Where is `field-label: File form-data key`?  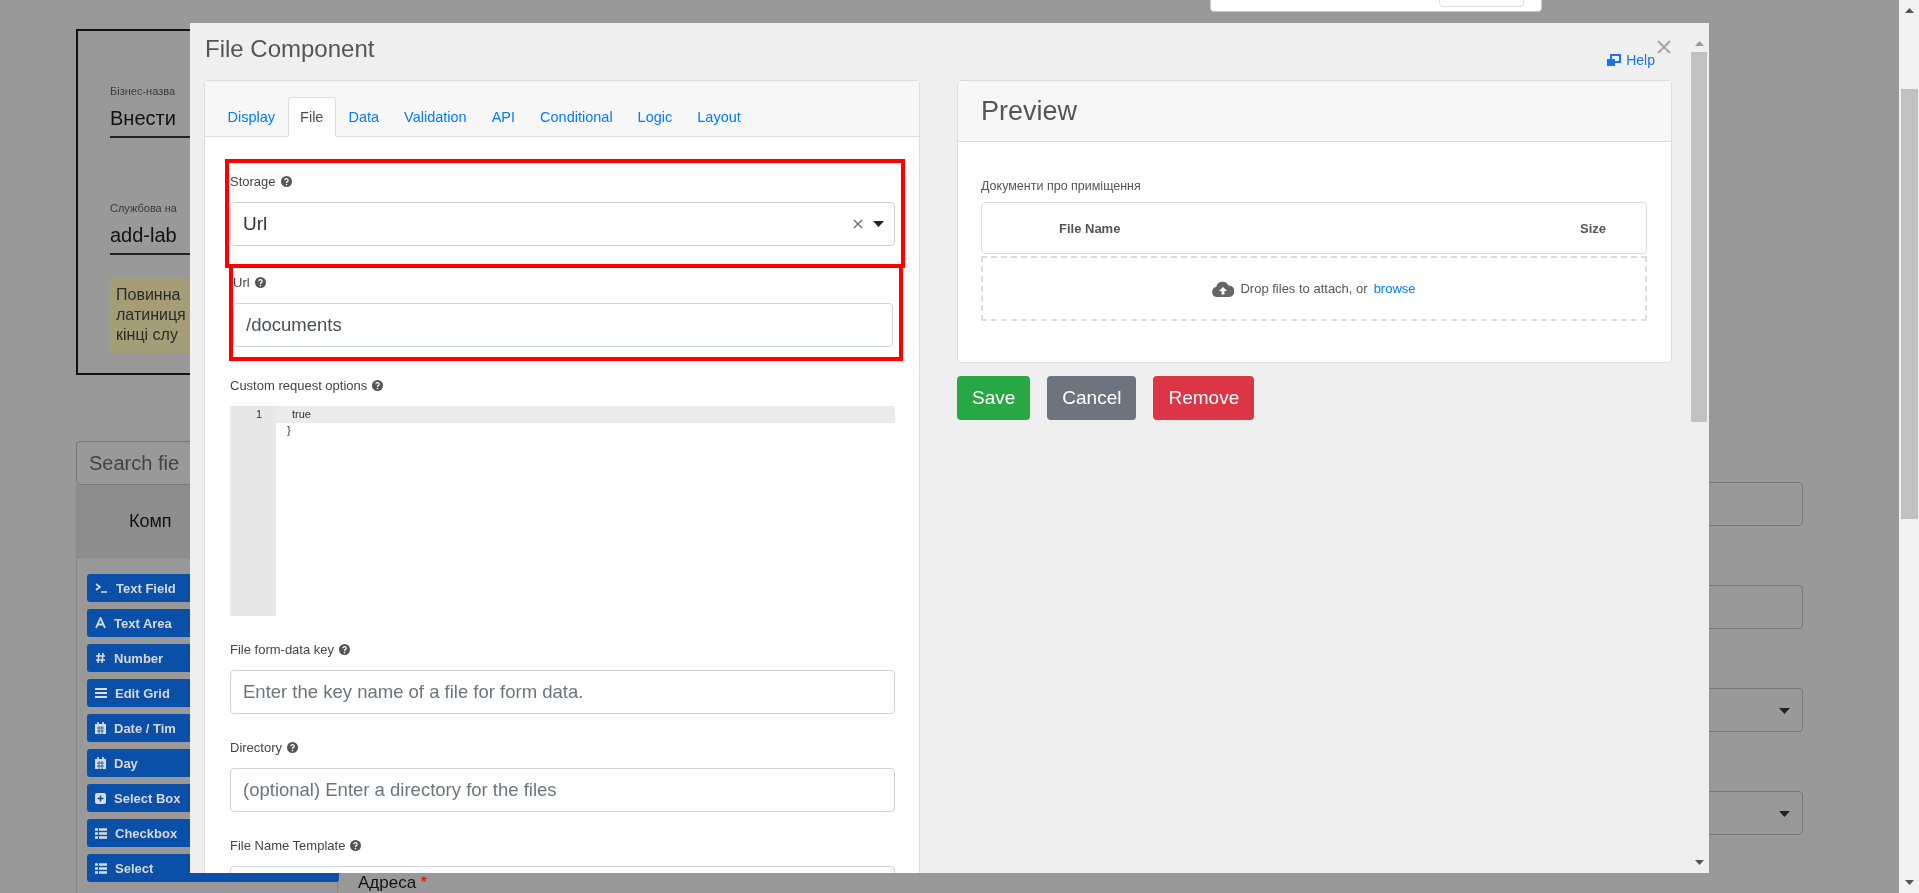
field-label: File form-data key is located at coordinates (282, 649).